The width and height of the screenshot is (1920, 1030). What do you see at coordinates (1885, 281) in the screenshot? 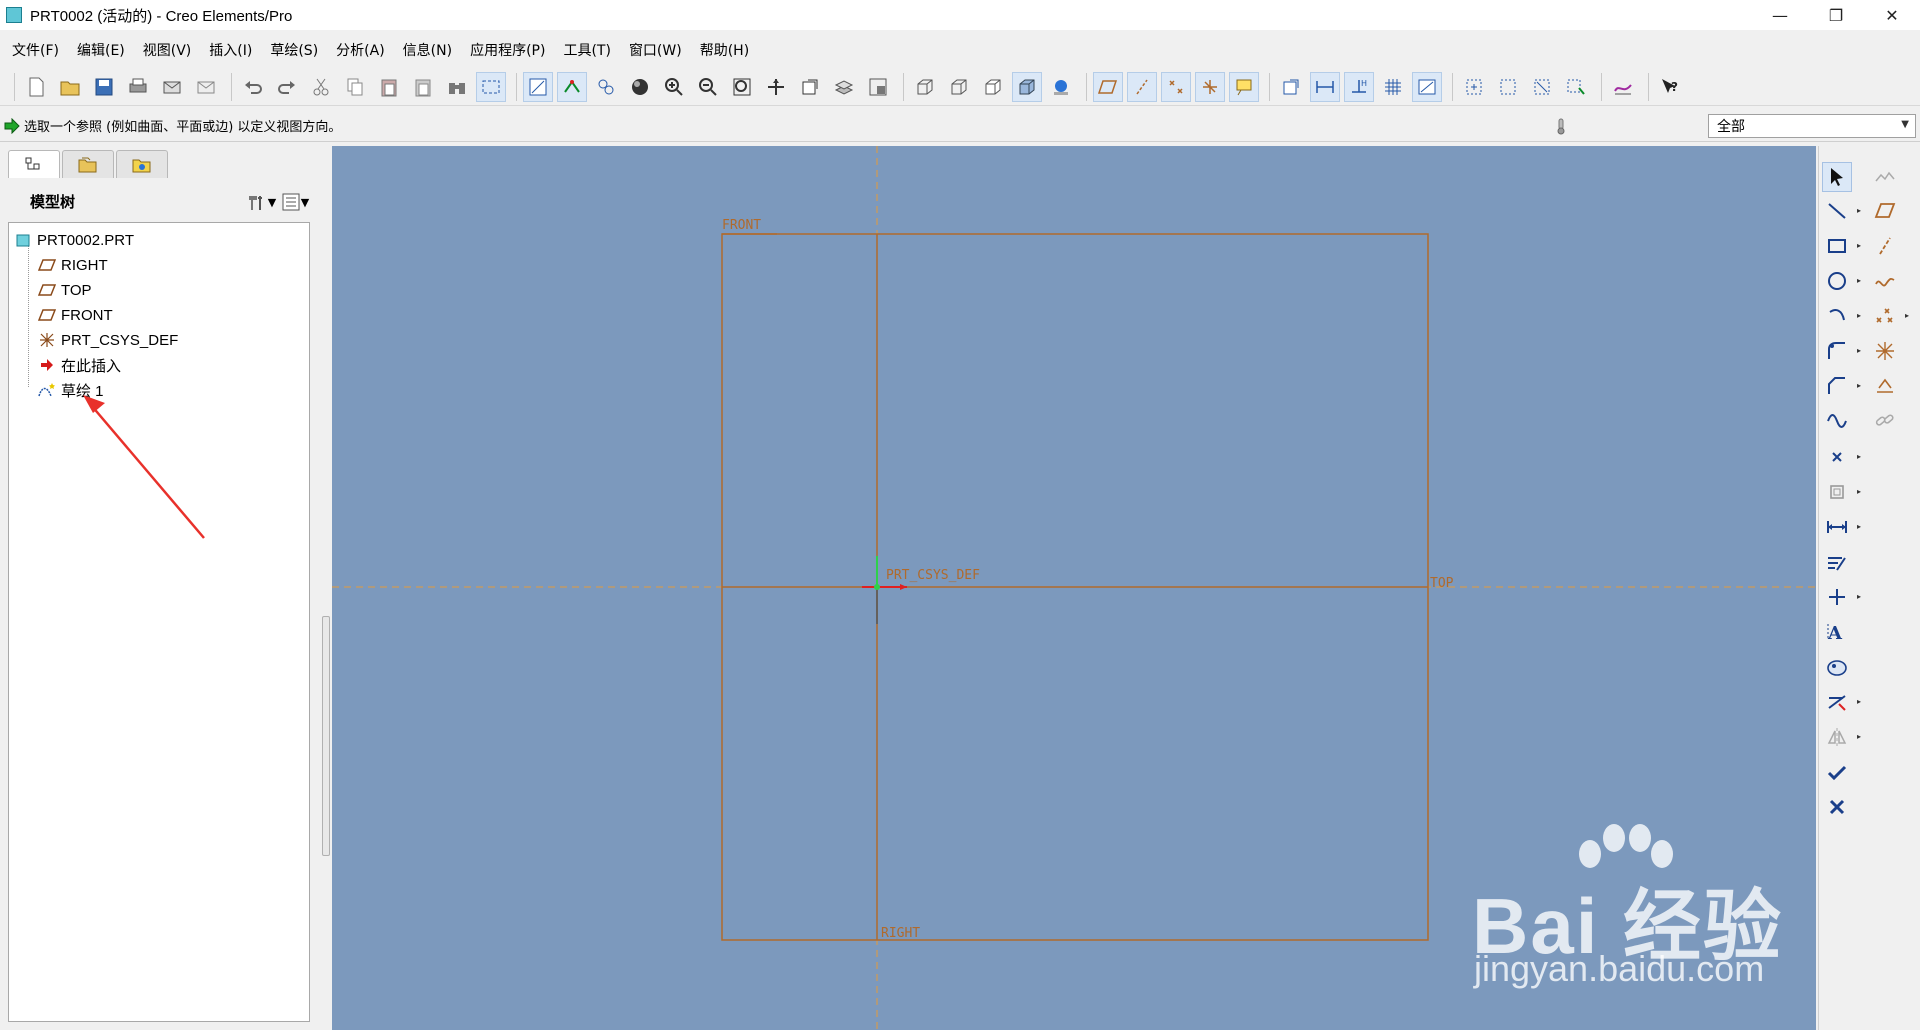
I see `curve-reference-button` at bounding box center [1885, 281].